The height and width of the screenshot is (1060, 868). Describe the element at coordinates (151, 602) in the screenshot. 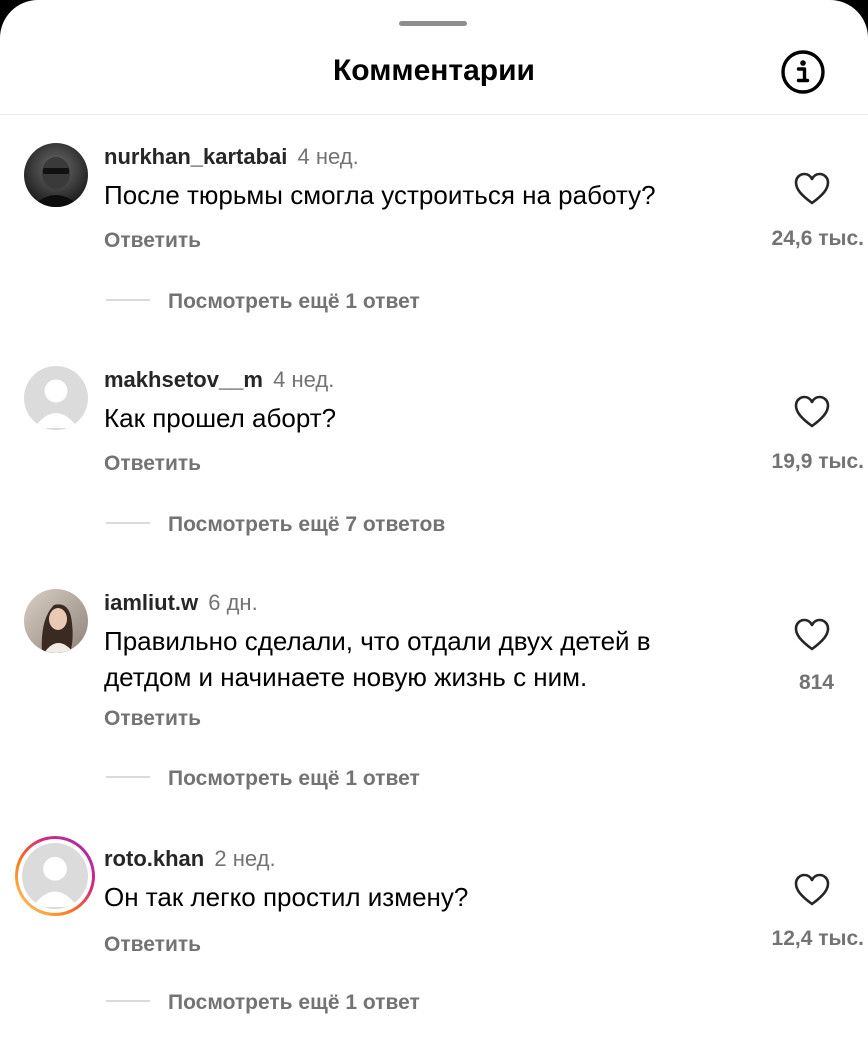

I see `username: iamliut.w` at that location.